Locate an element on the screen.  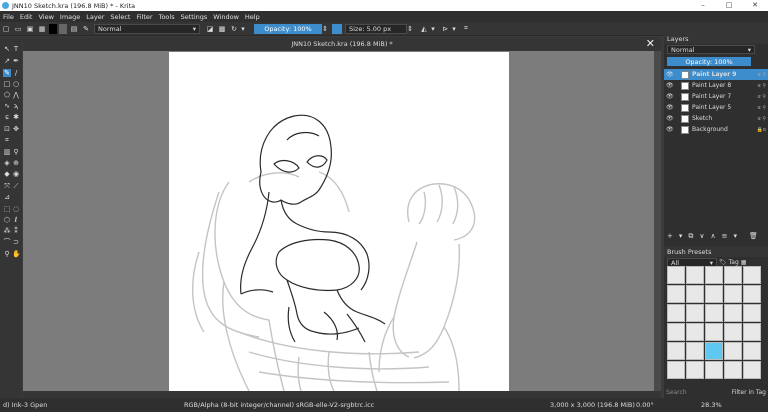
preserve-alpha-icon: ▩ is located at coordinates (222, 29).